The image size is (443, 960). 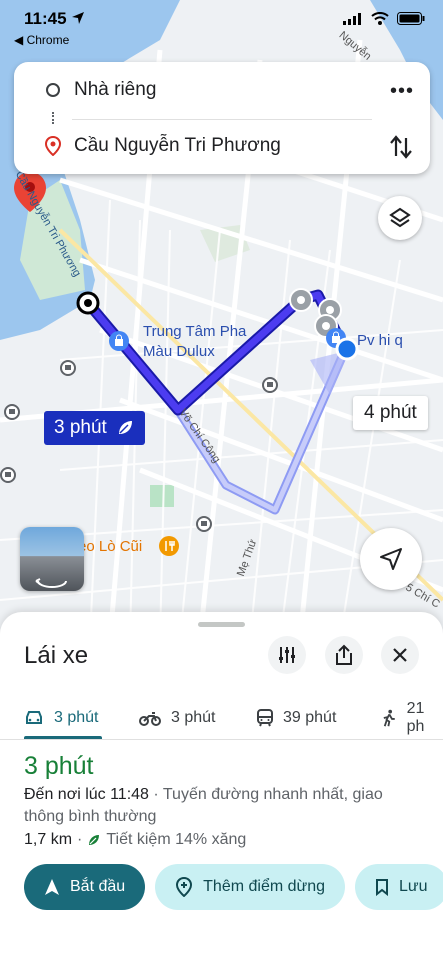 I want to click on battery-icon, so click(x=411, y=18).